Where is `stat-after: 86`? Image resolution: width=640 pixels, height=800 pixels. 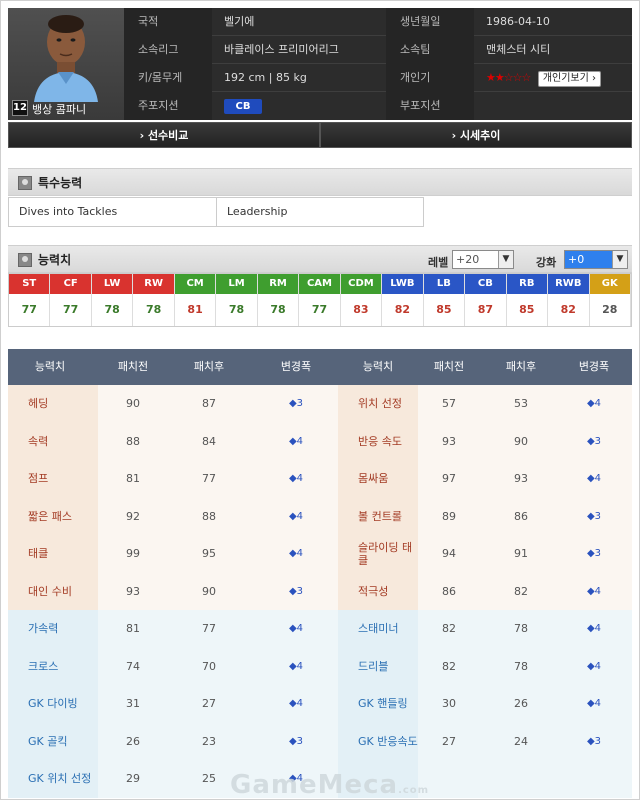
stat-after: 86 is located at coordinates (521, 516).